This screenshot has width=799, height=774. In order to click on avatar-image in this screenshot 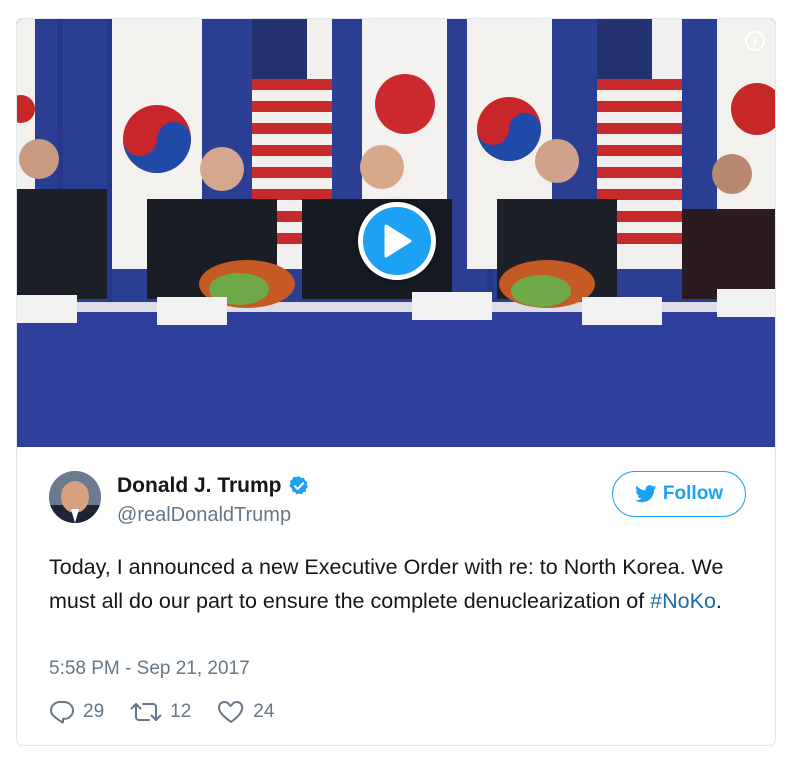, I will do `click(75, 497)`.